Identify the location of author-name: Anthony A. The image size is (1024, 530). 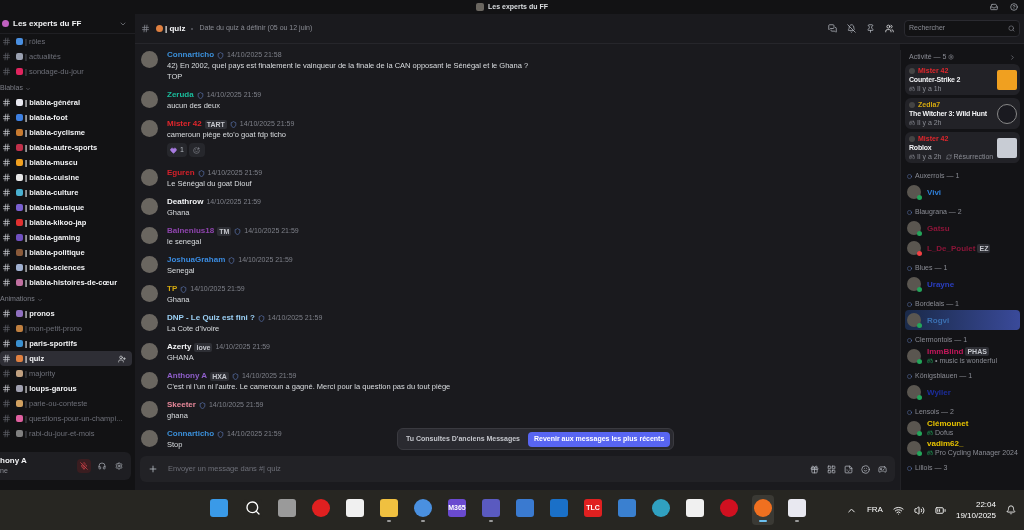
(187, 376).